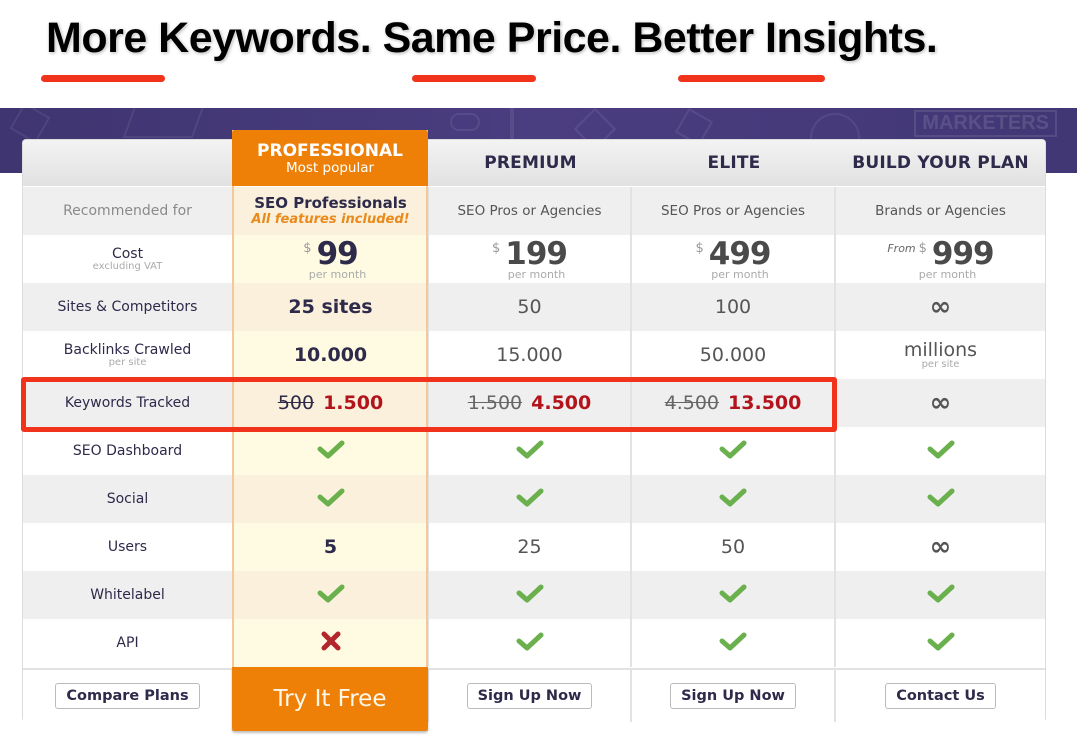  I want to click on cross-icon, so click(331, 643).